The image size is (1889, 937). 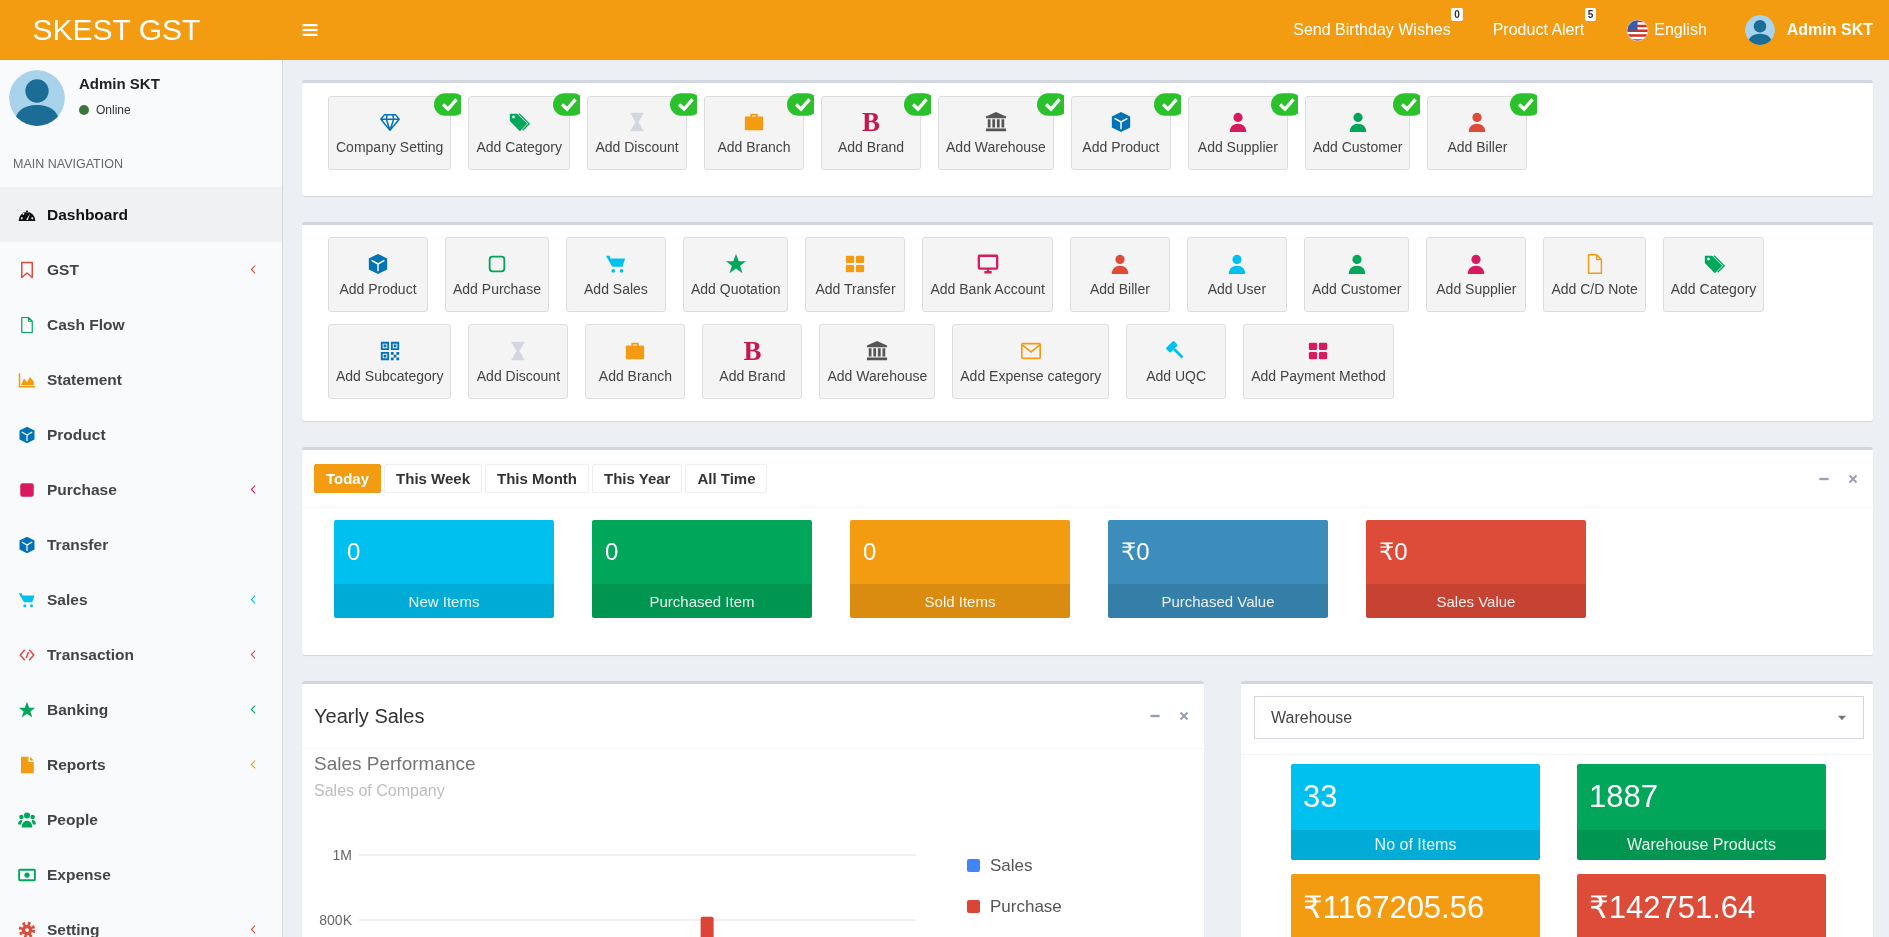 What do you see at coordinates (389, 350) in the screenshot?
I see `qr-code-icon` at bounding box center [389, 350].